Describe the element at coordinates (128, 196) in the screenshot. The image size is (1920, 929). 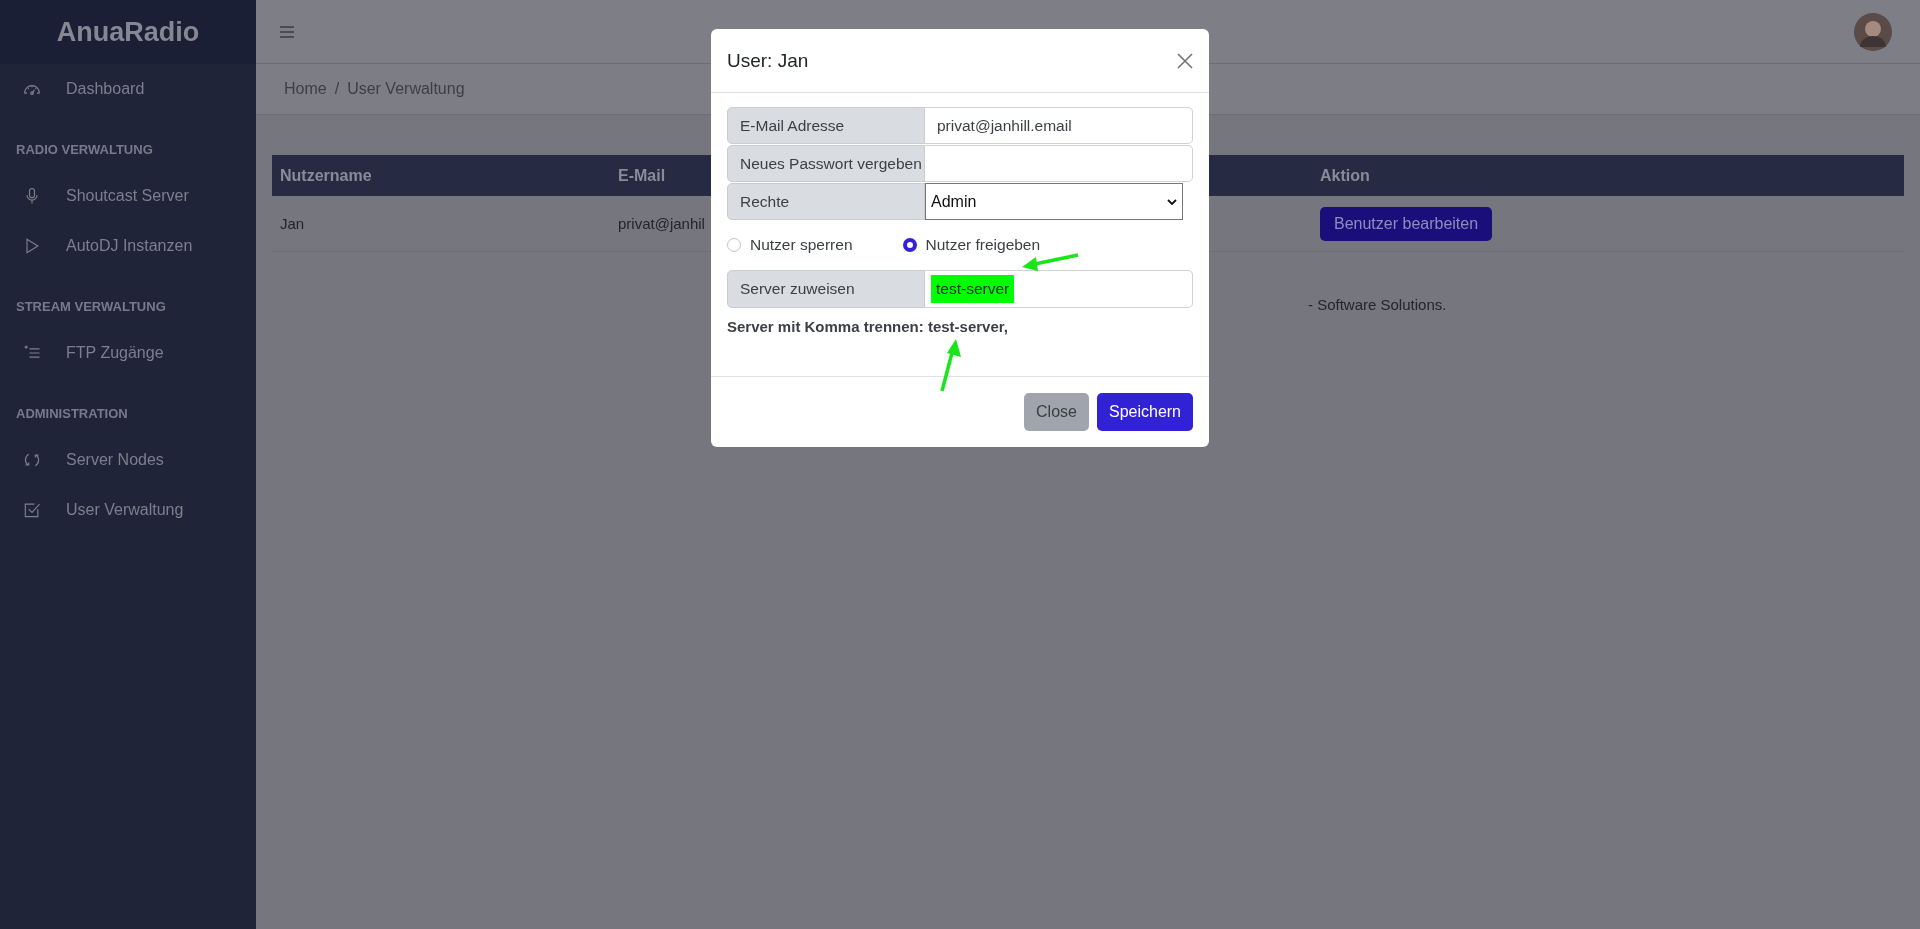
I see `sidebar-item: Shoutcast Server` at that location.